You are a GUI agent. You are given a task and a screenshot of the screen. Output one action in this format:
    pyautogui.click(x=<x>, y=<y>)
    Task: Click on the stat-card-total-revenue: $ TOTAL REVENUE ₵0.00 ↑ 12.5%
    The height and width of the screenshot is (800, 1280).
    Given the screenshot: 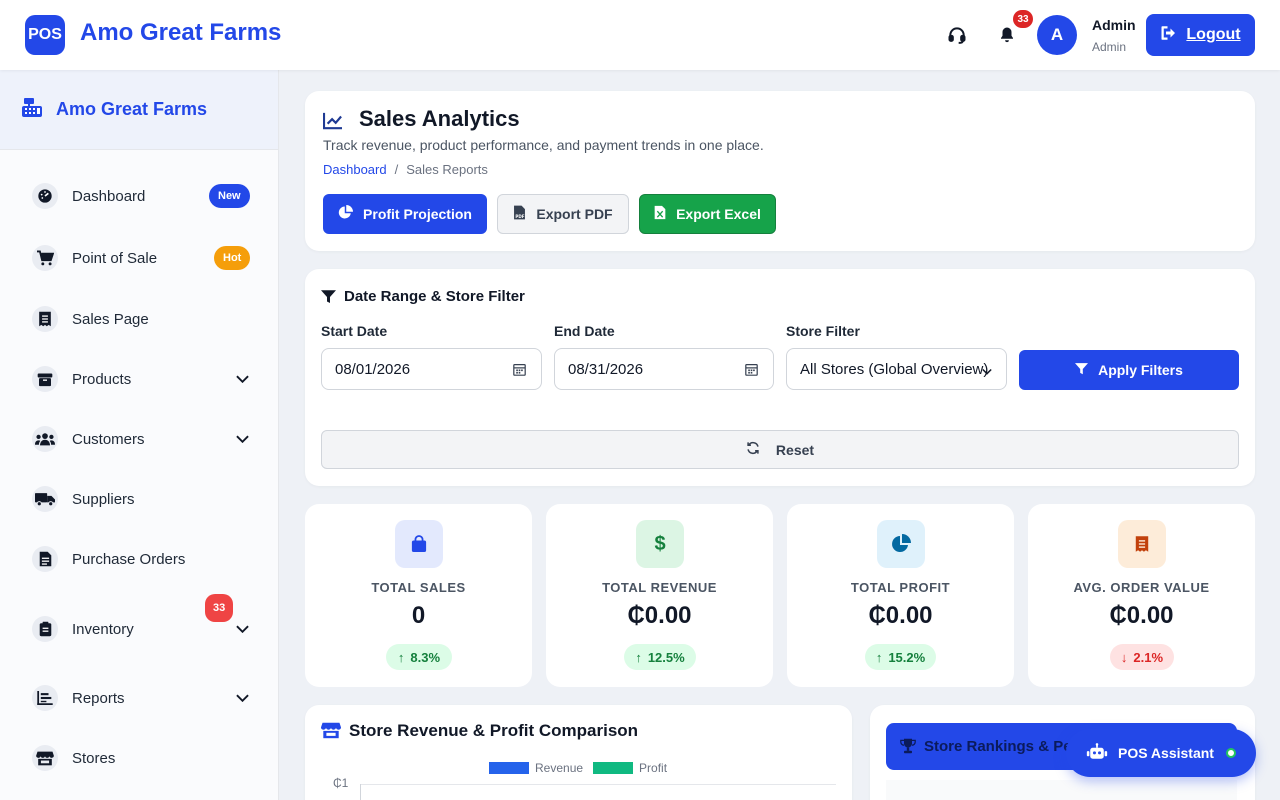 What is the action you would take?
    pyautogui.click(x=659, y=595)
    